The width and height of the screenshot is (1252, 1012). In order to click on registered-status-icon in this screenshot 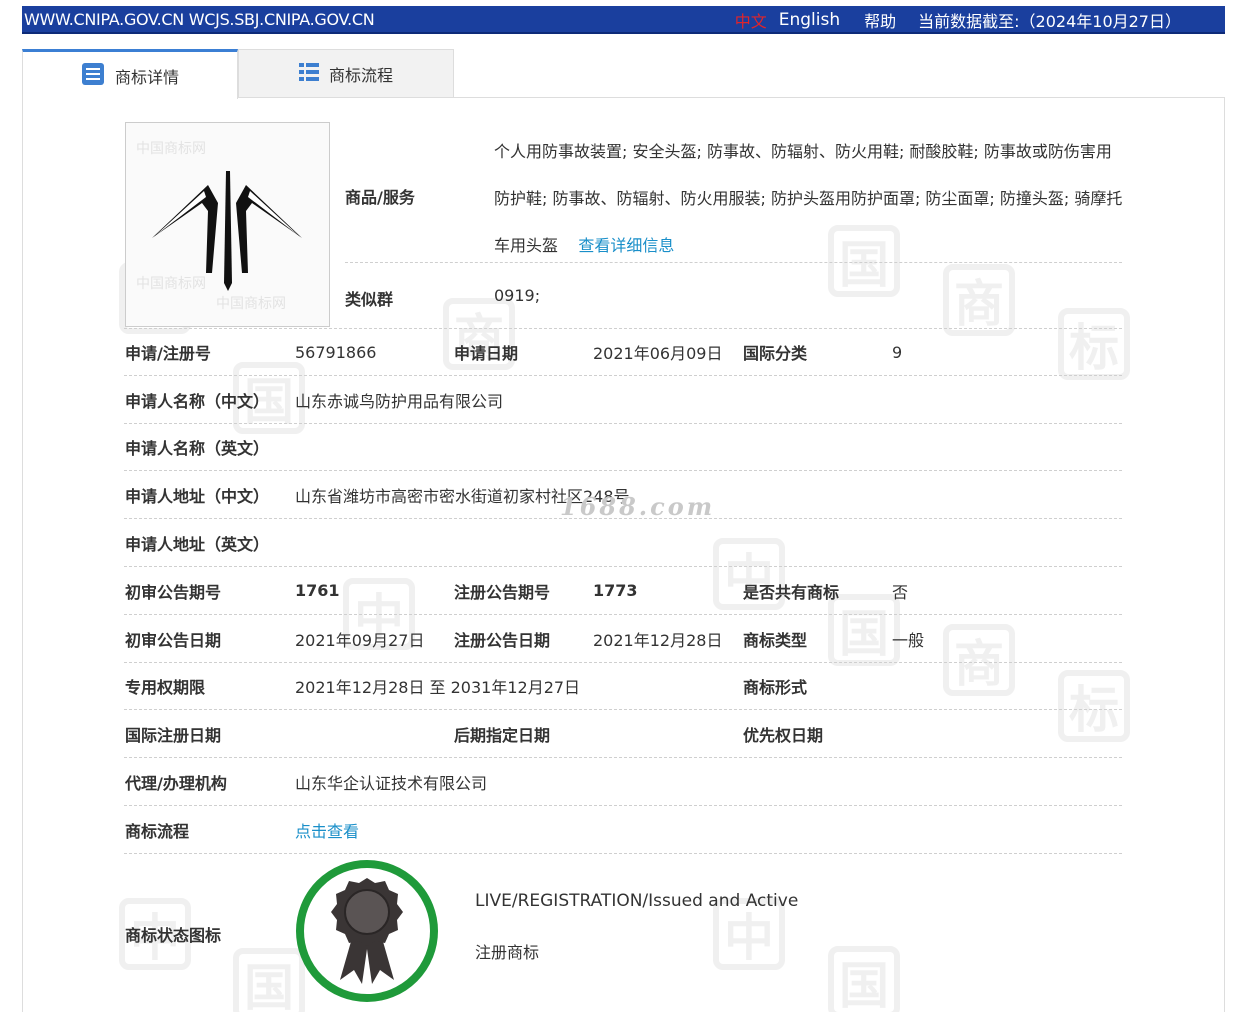, I will do `click(367, 931)`.